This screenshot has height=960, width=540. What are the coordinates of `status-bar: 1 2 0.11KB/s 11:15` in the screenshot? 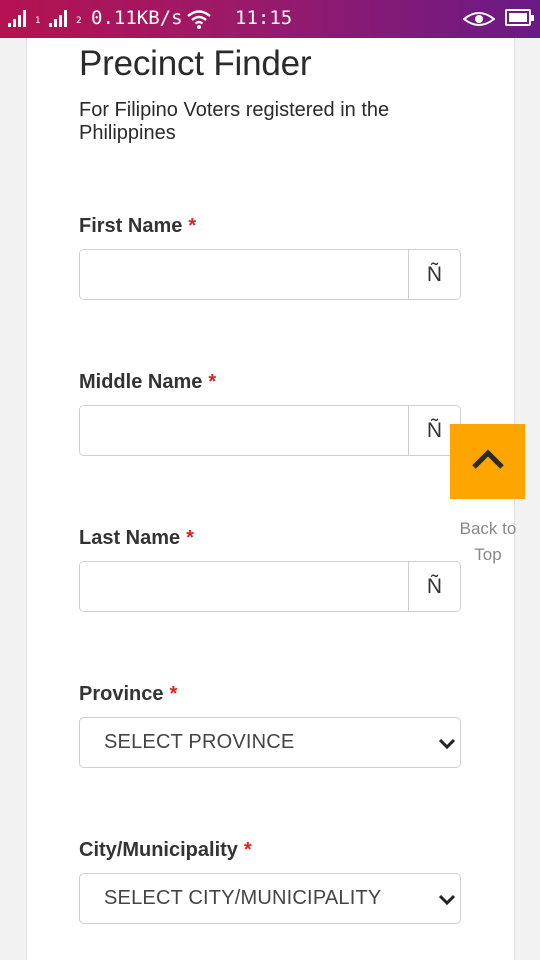 It's located at (270, 19).